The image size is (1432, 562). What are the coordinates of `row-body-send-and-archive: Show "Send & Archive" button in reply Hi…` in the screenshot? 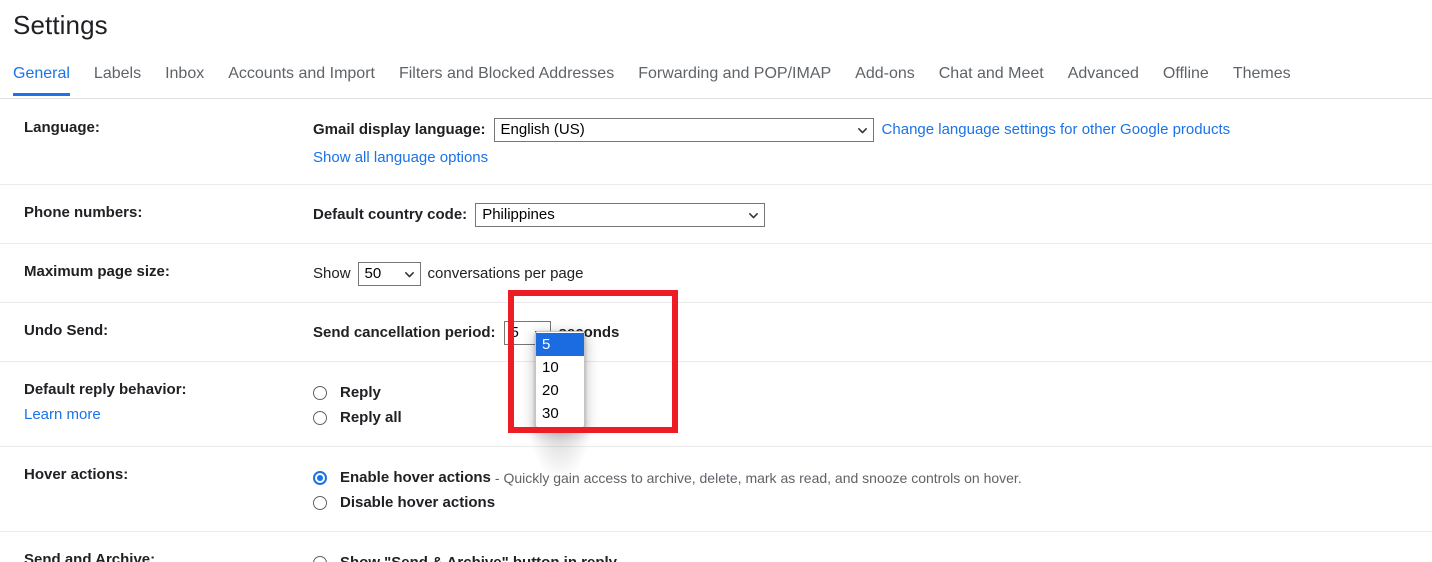 It's located at (872, 547).